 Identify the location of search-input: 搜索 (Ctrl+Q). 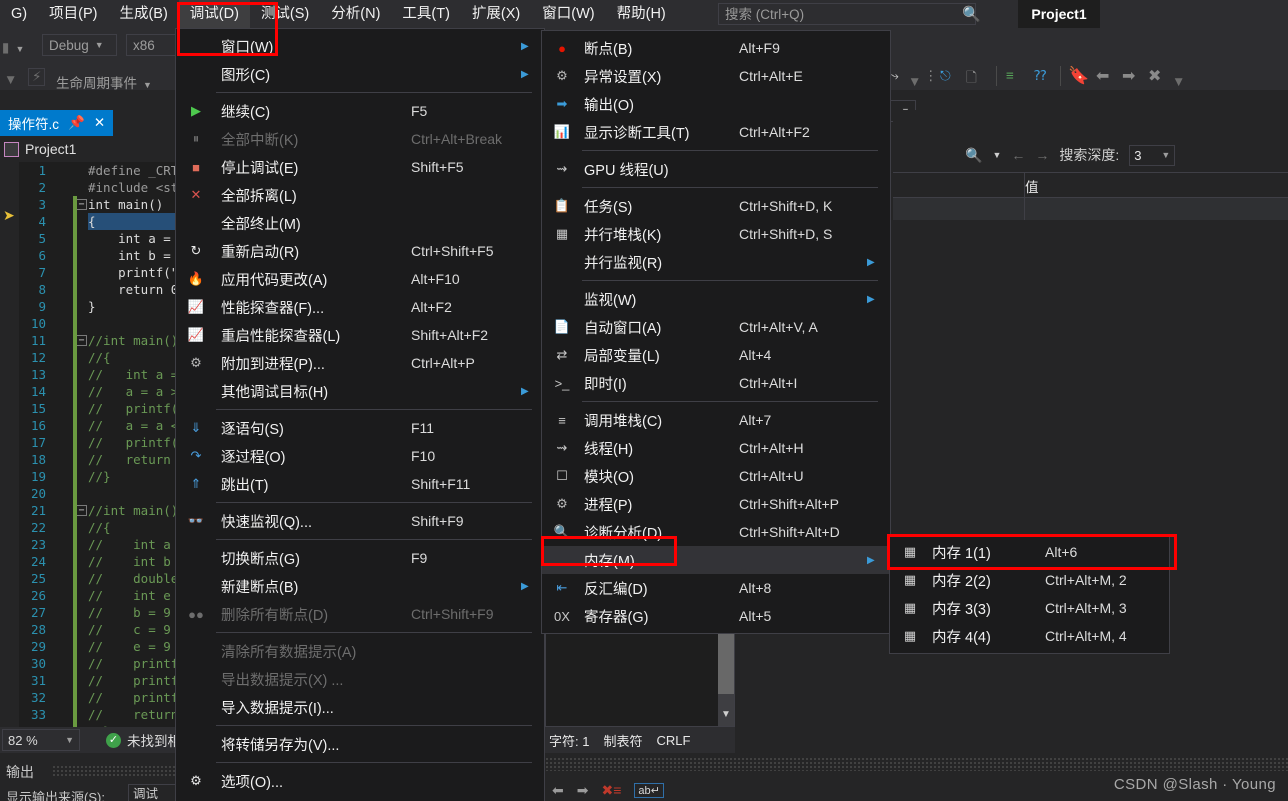
(847, 14).